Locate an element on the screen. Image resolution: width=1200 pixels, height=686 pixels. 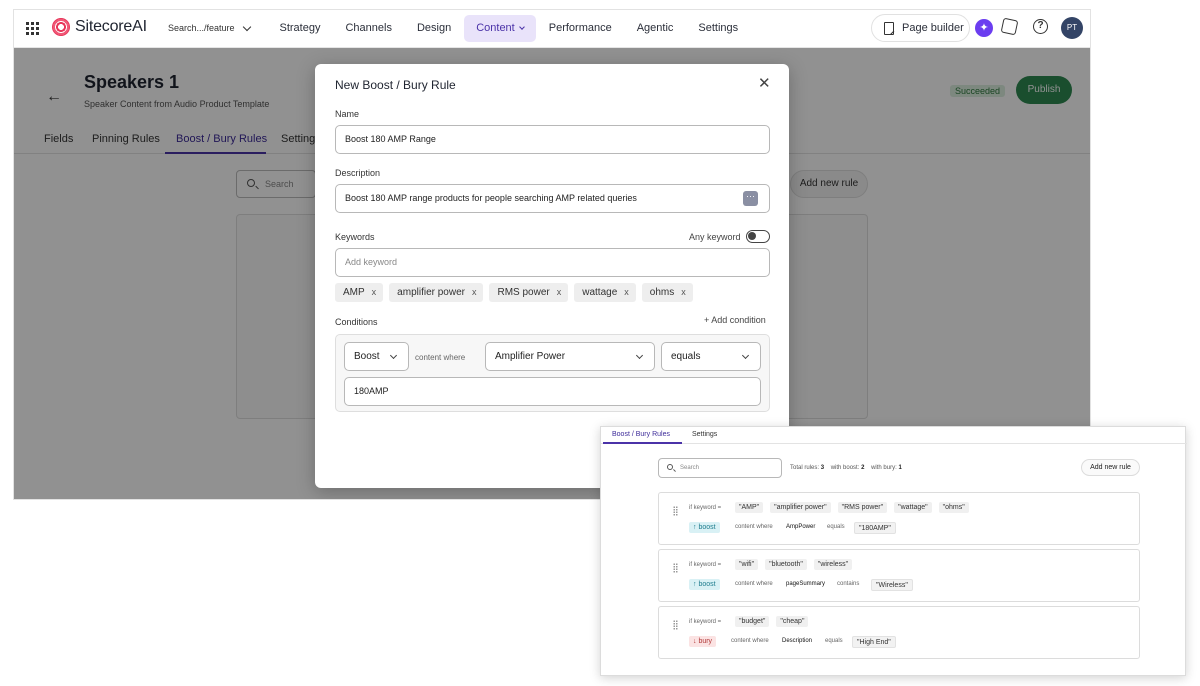
any-keyword-toggle is located at coordinates (758, 236).